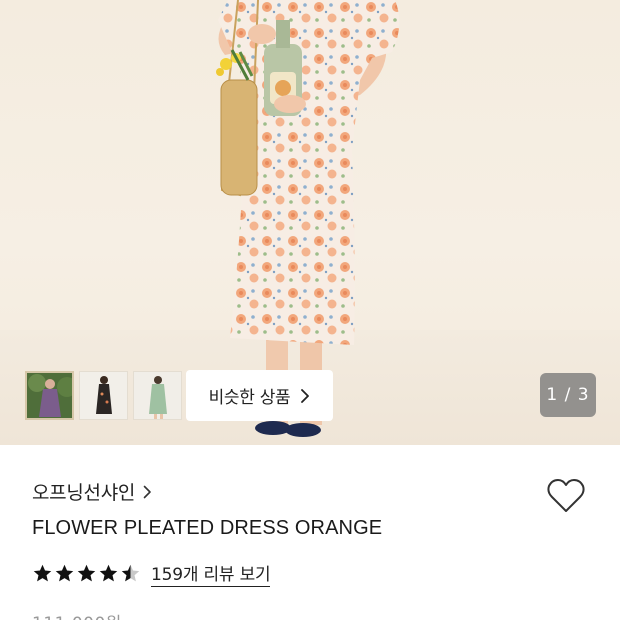  I want to click on original-price: 111,000원, so click(77, 614).